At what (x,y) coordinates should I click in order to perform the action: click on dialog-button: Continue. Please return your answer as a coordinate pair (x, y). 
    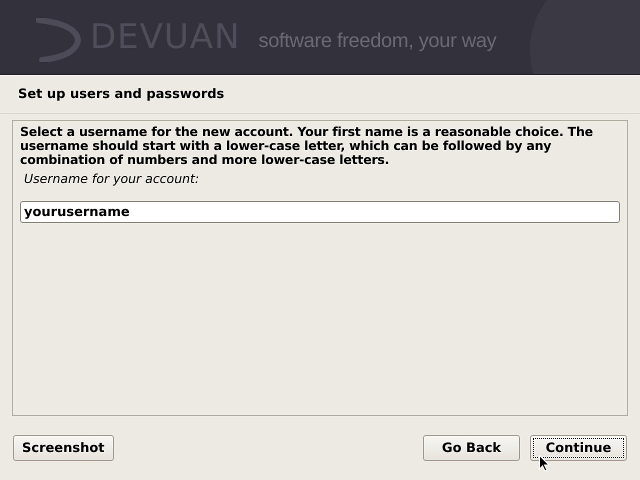
    Looking at the image, I should click on (578, 448).